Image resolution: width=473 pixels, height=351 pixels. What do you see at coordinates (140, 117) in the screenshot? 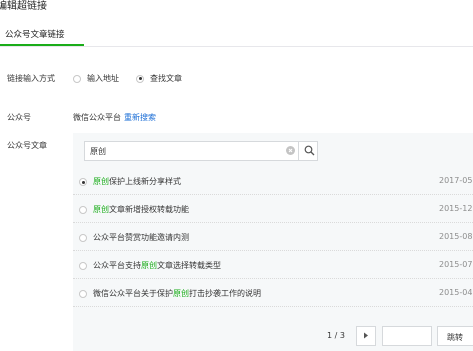
I see `research-link: 重新搜索` at bounding box center [140, 117].